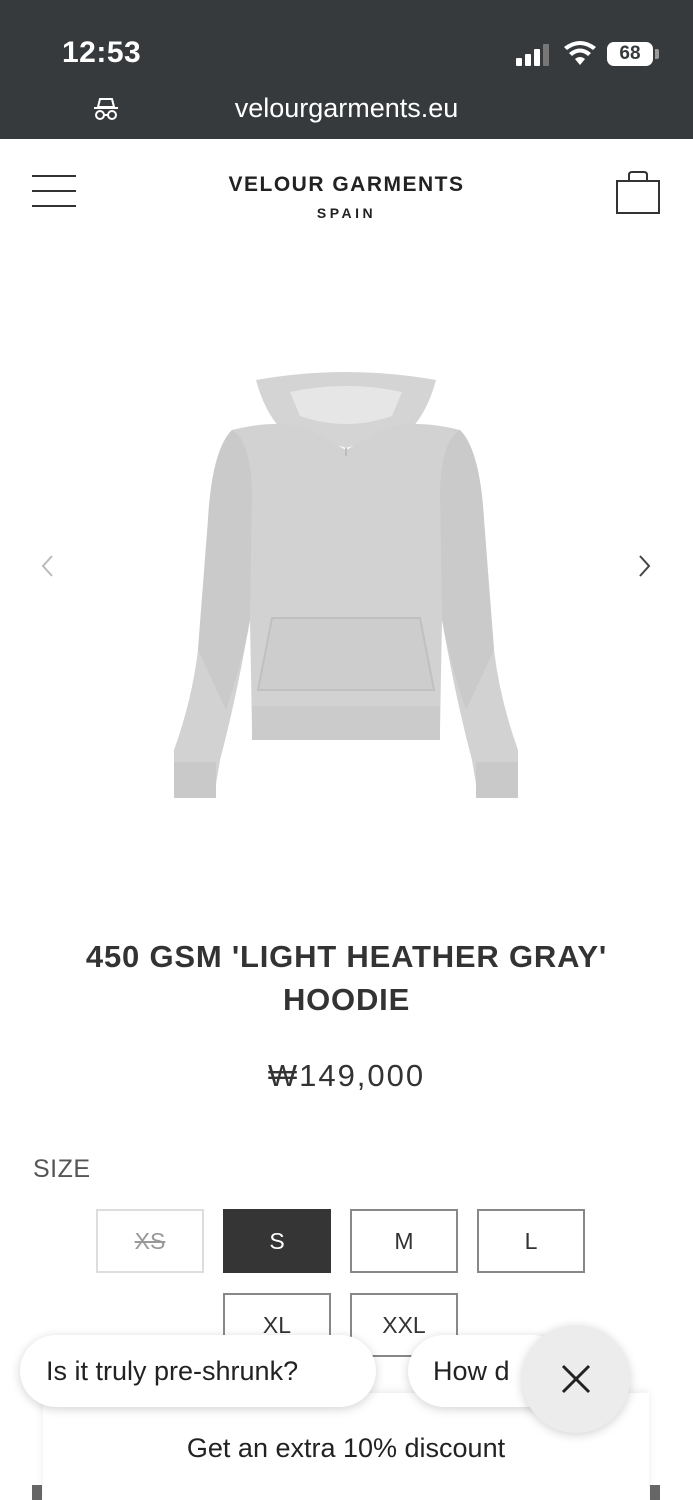 The image size is (693, 1500). Describe the element at coordinates (404, 1241) in the screenshot. I see `size-option-m: M` at that location.